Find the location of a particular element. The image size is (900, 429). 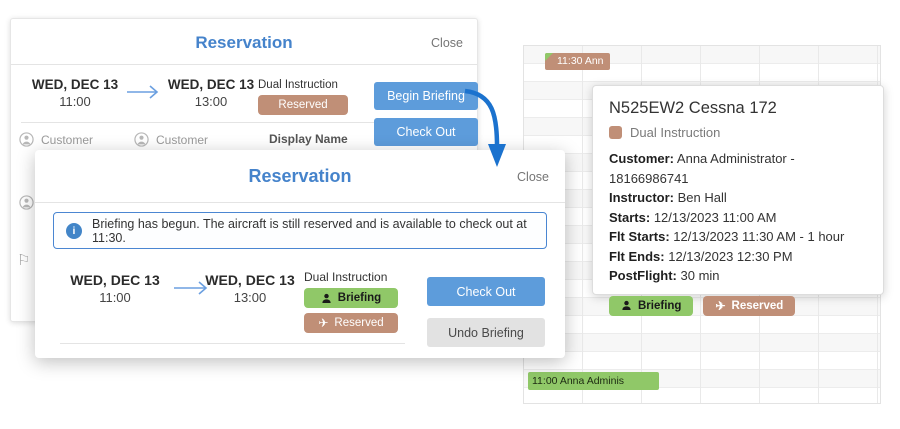

field-label: Flt Ends: is located at coordinates (637, 256).